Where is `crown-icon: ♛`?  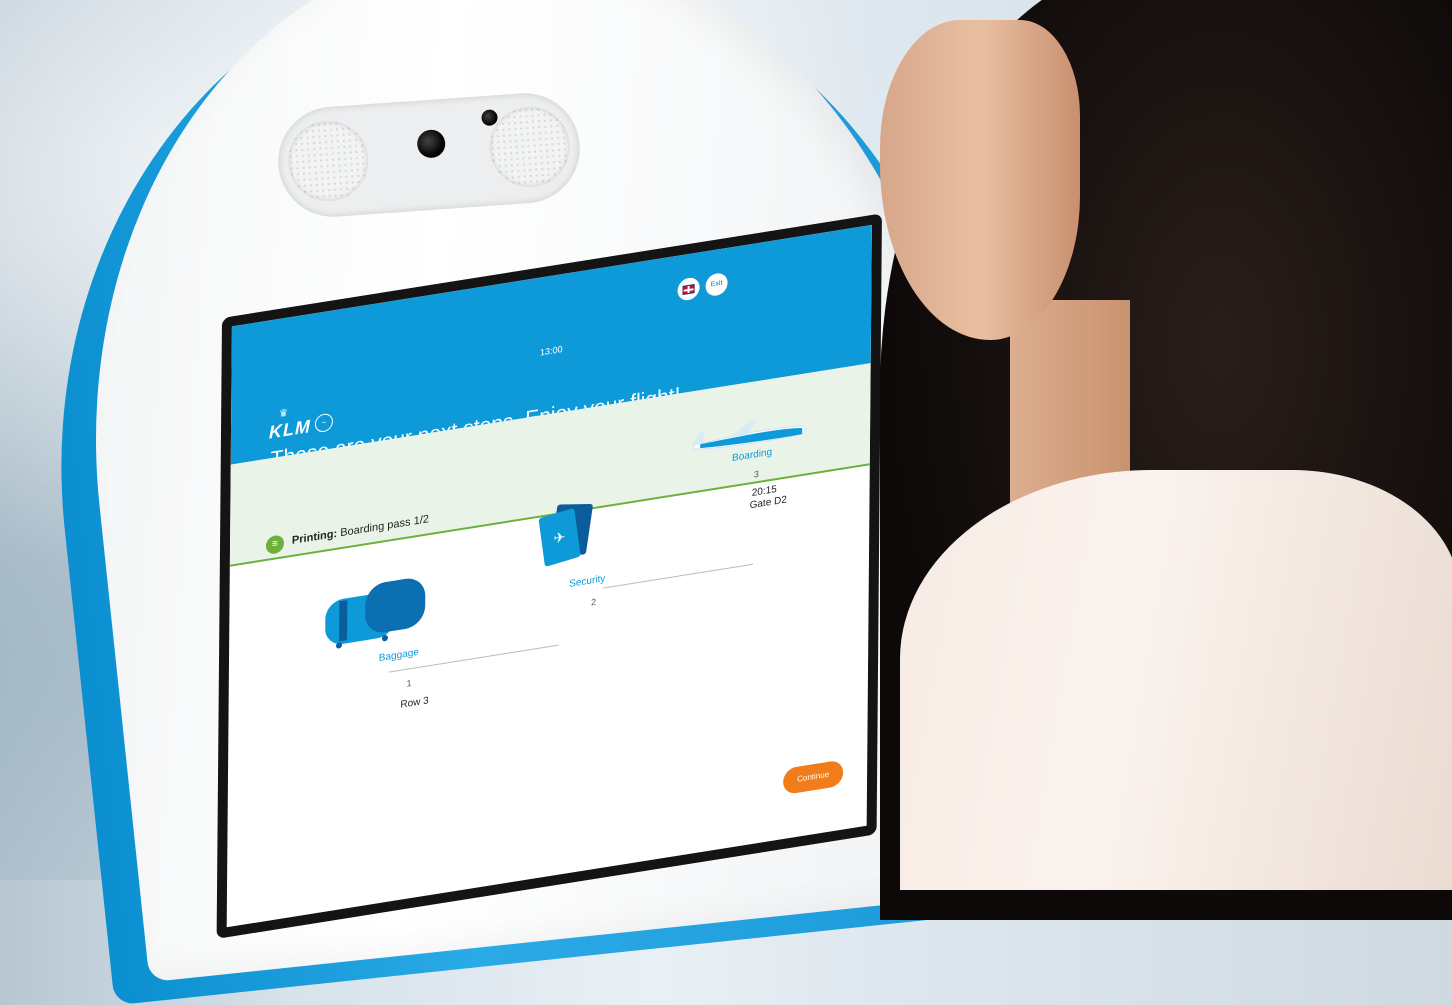 crown-icon: ♛ is located at coordinates (284, 413).